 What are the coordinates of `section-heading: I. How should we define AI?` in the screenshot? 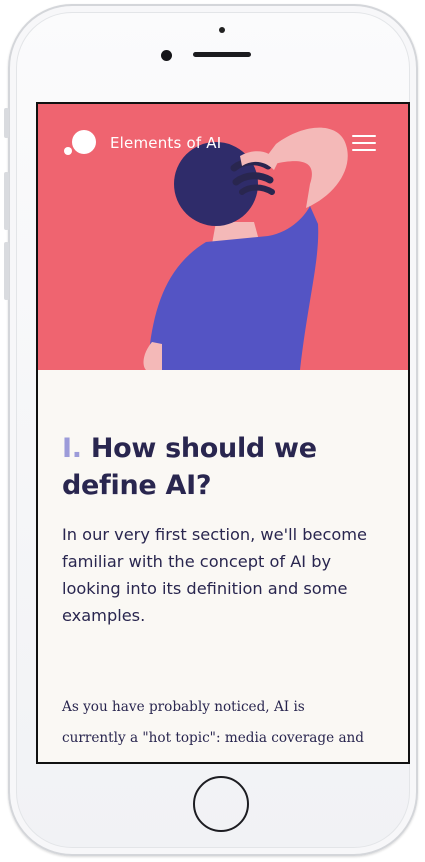 It's located at (227, 467).